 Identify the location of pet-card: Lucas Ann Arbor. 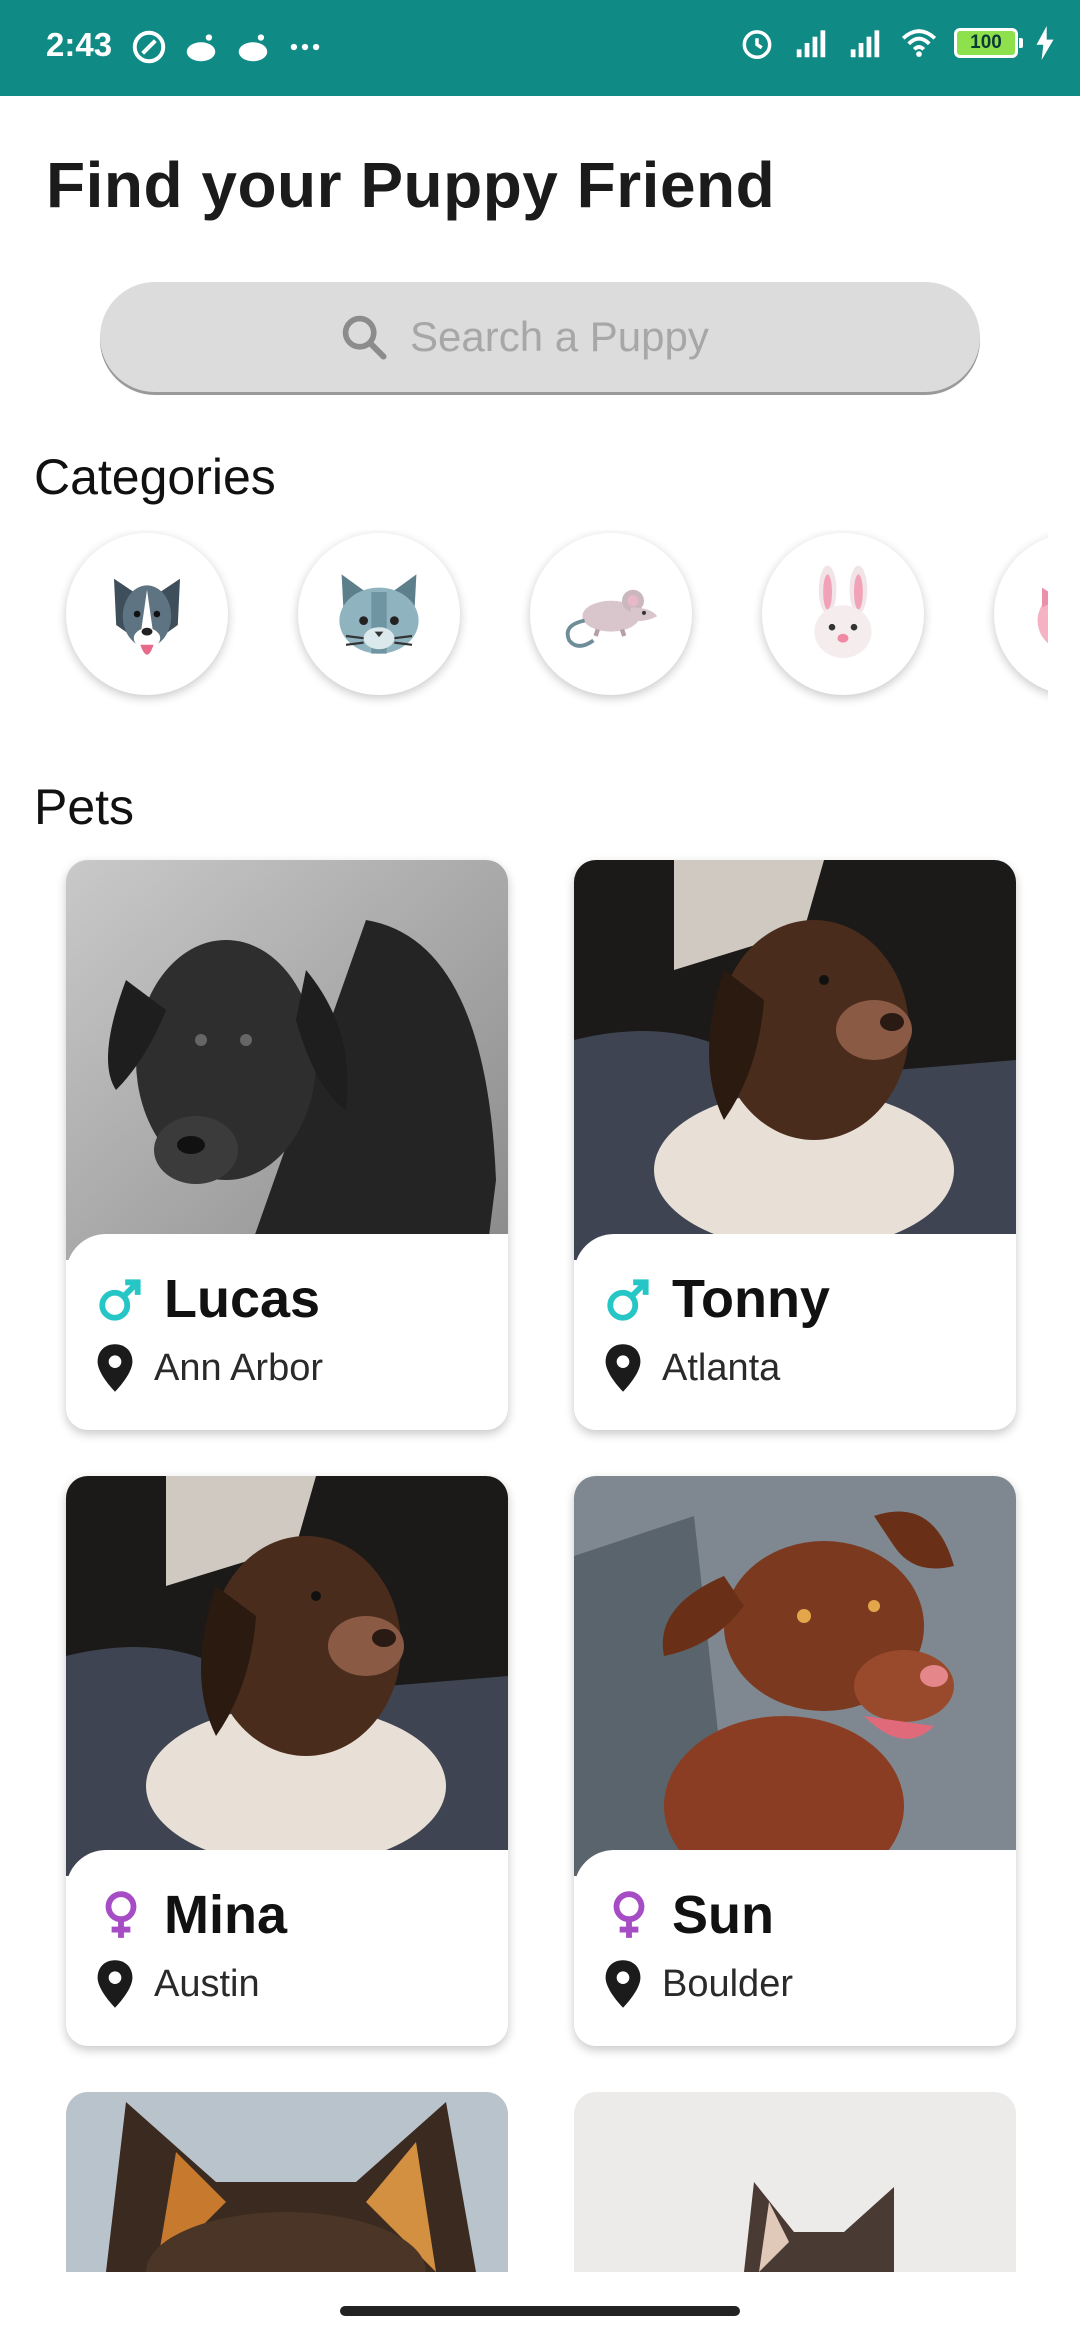
(287, 1145).